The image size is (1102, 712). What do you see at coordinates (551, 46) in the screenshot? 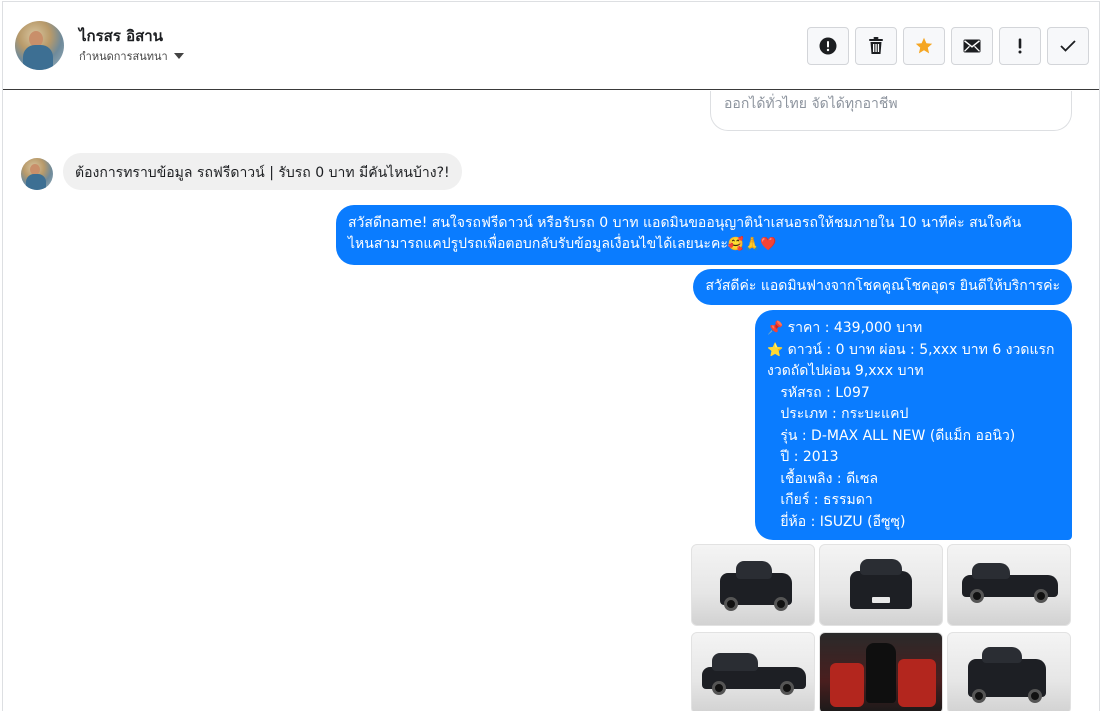
I see `conversation-header: ไกรสร อิสาน กำหนดการสนทนา` at bounding box center [551, 46].